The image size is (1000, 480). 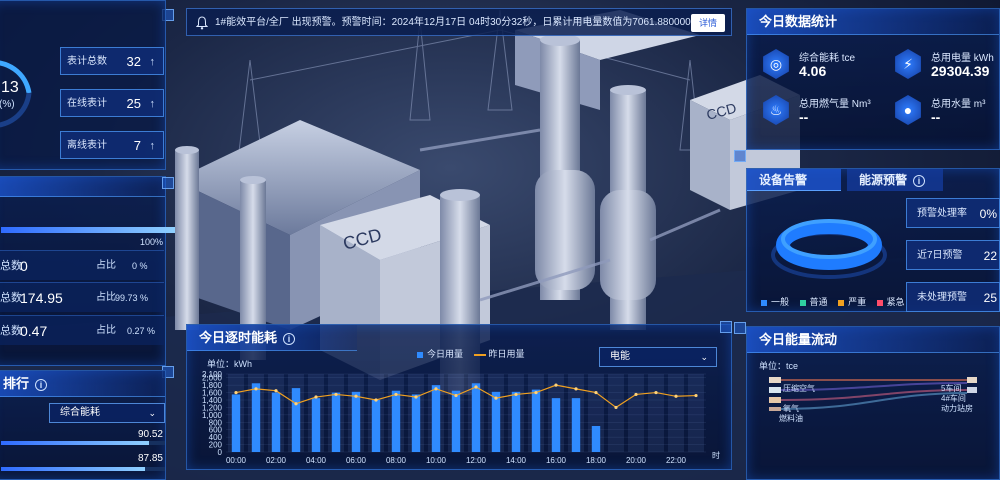 I want to click on warning-rate: 预警处理率 0%, so click(x=953, y=213).